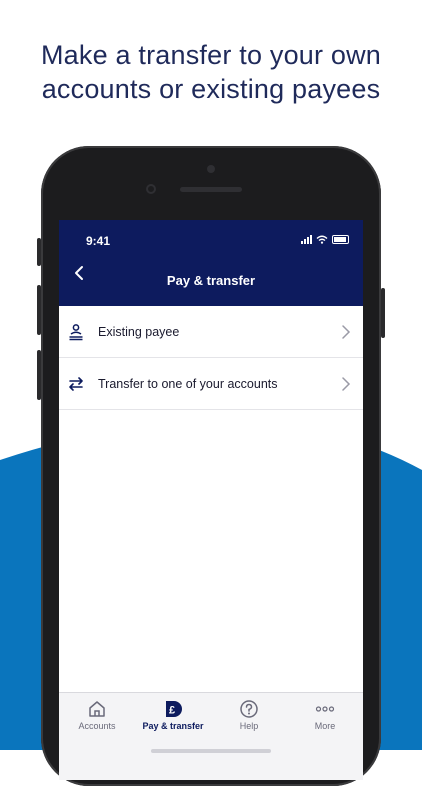 The width and height of the screenshot is (422, 786). Describe the element at coordinates (325, 709) in the screenshot. I see `more-dots-icon` at that location.